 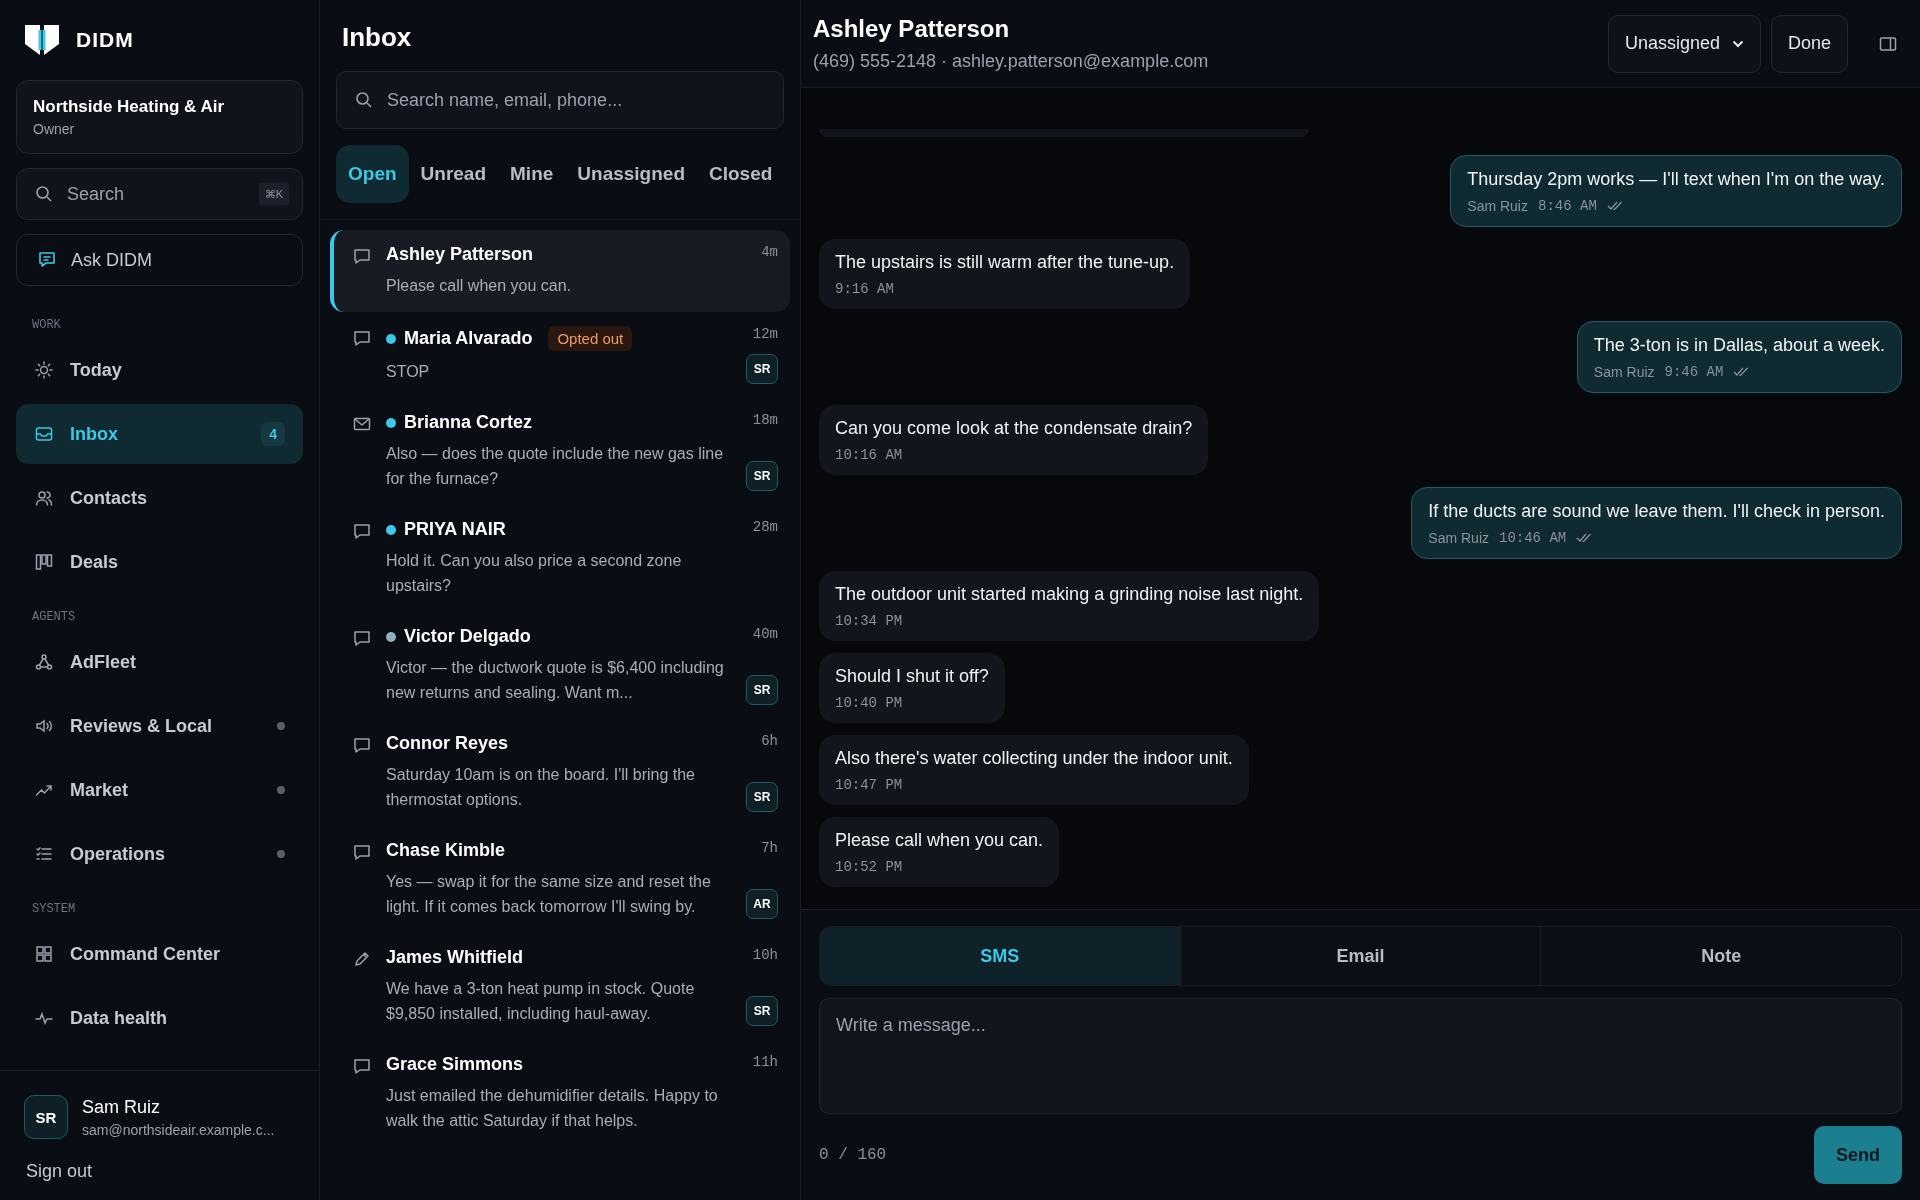 I want to click on section-label: AGENTS, so click(x=54, y=617).